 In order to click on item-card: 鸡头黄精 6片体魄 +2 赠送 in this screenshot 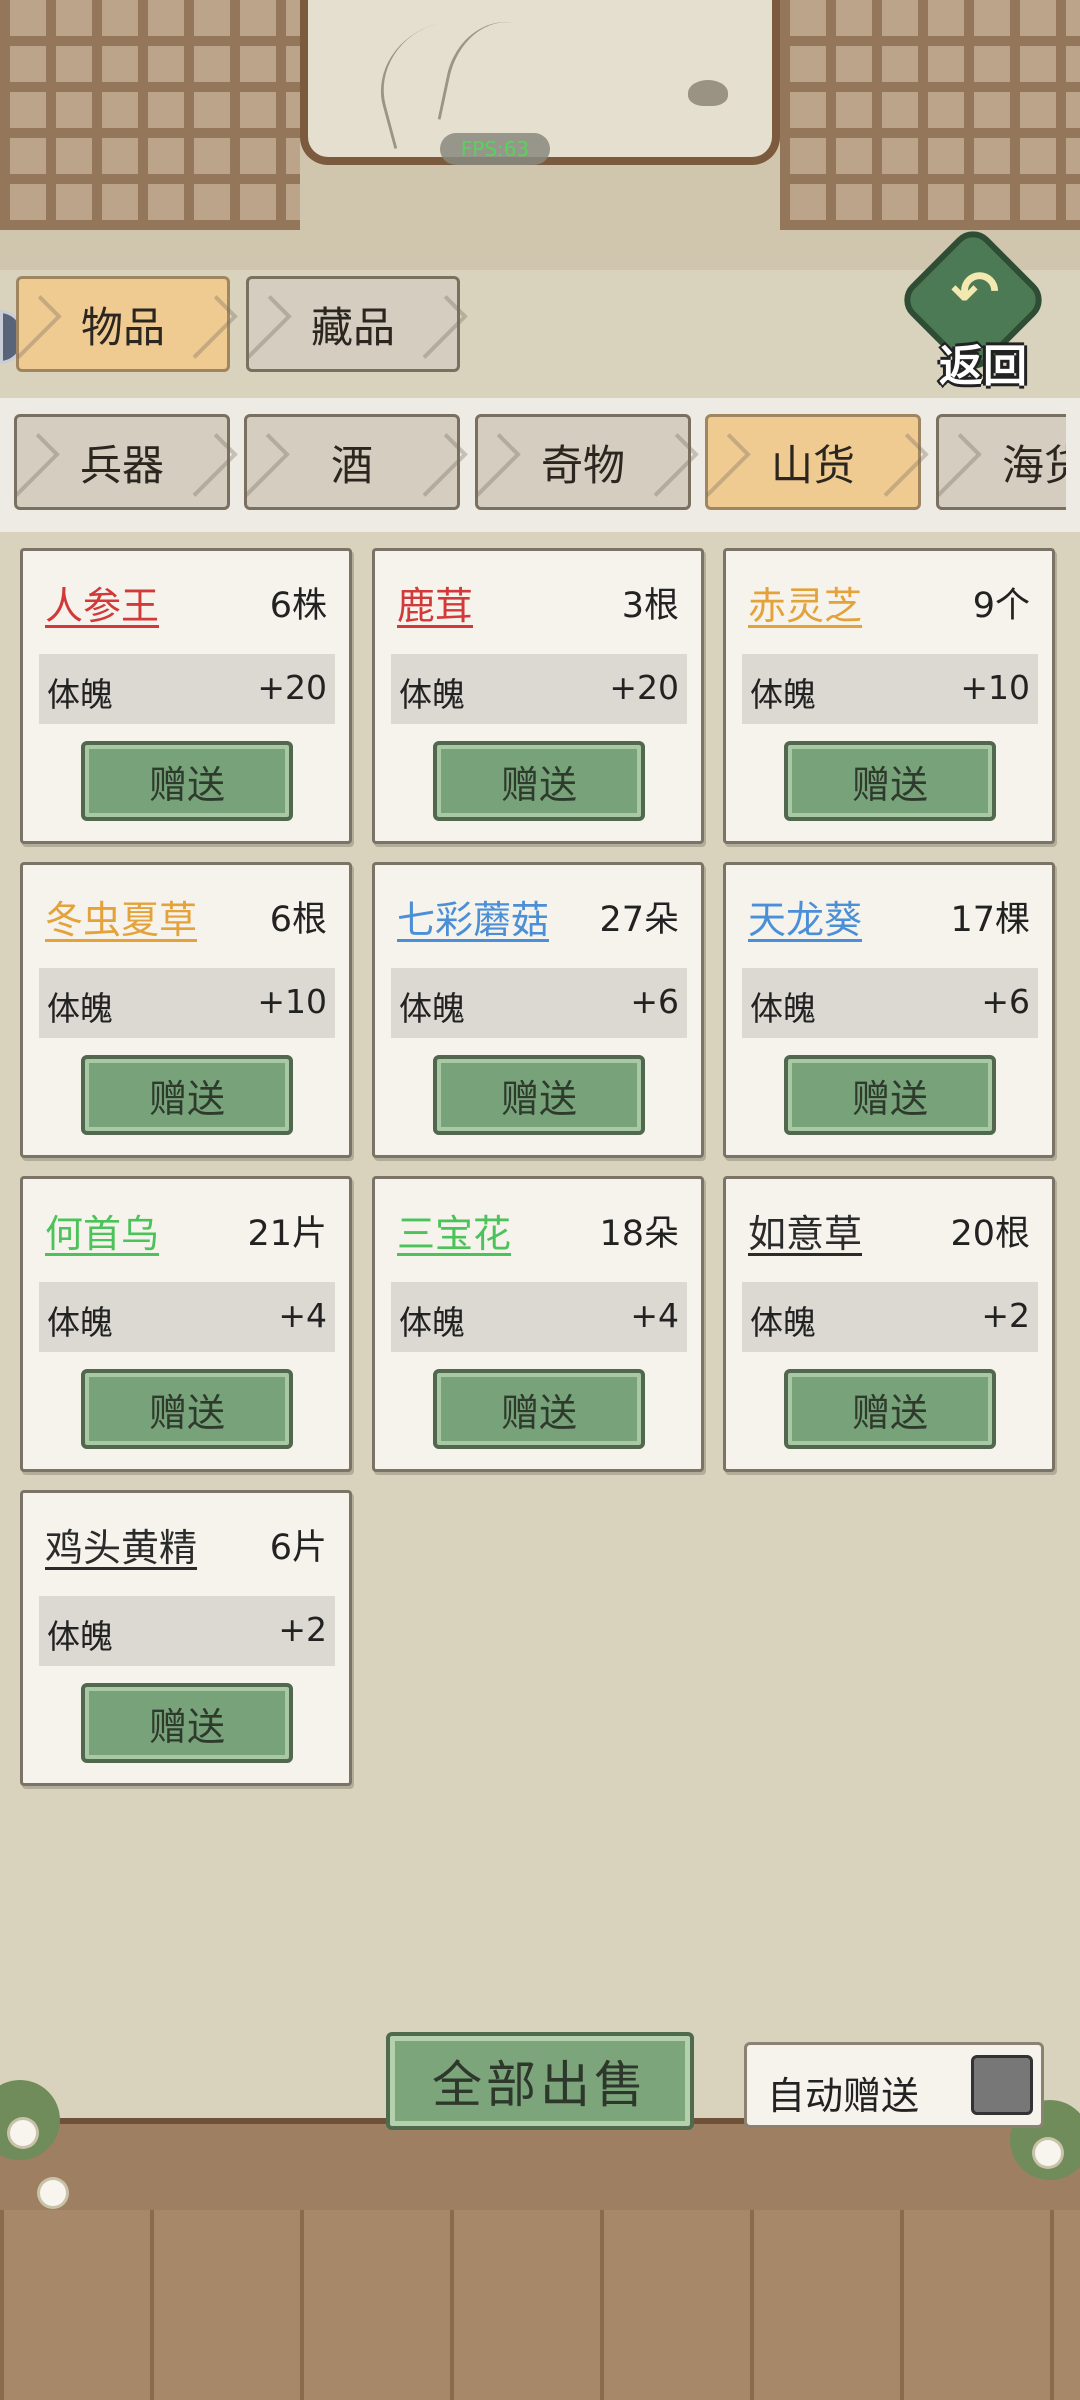, I will do `click(186, 1638)`.